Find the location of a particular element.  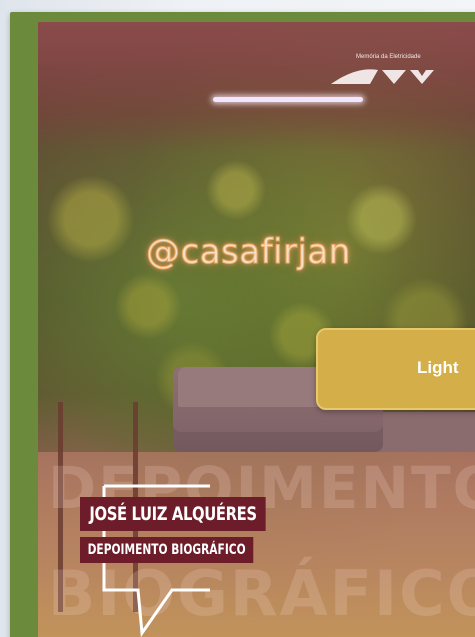

logo-caption: Memória da Eletricidade is located at coordinates (388, 57).